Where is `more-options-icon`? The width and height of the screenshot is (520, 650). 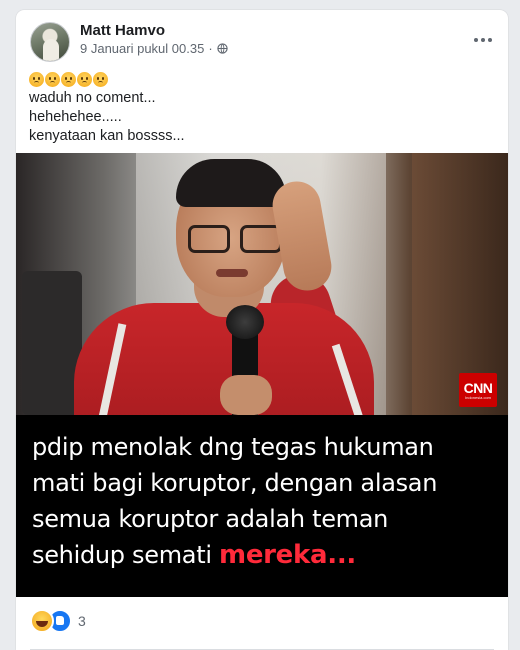
more-options-icon is located at coordinates (483, 40).